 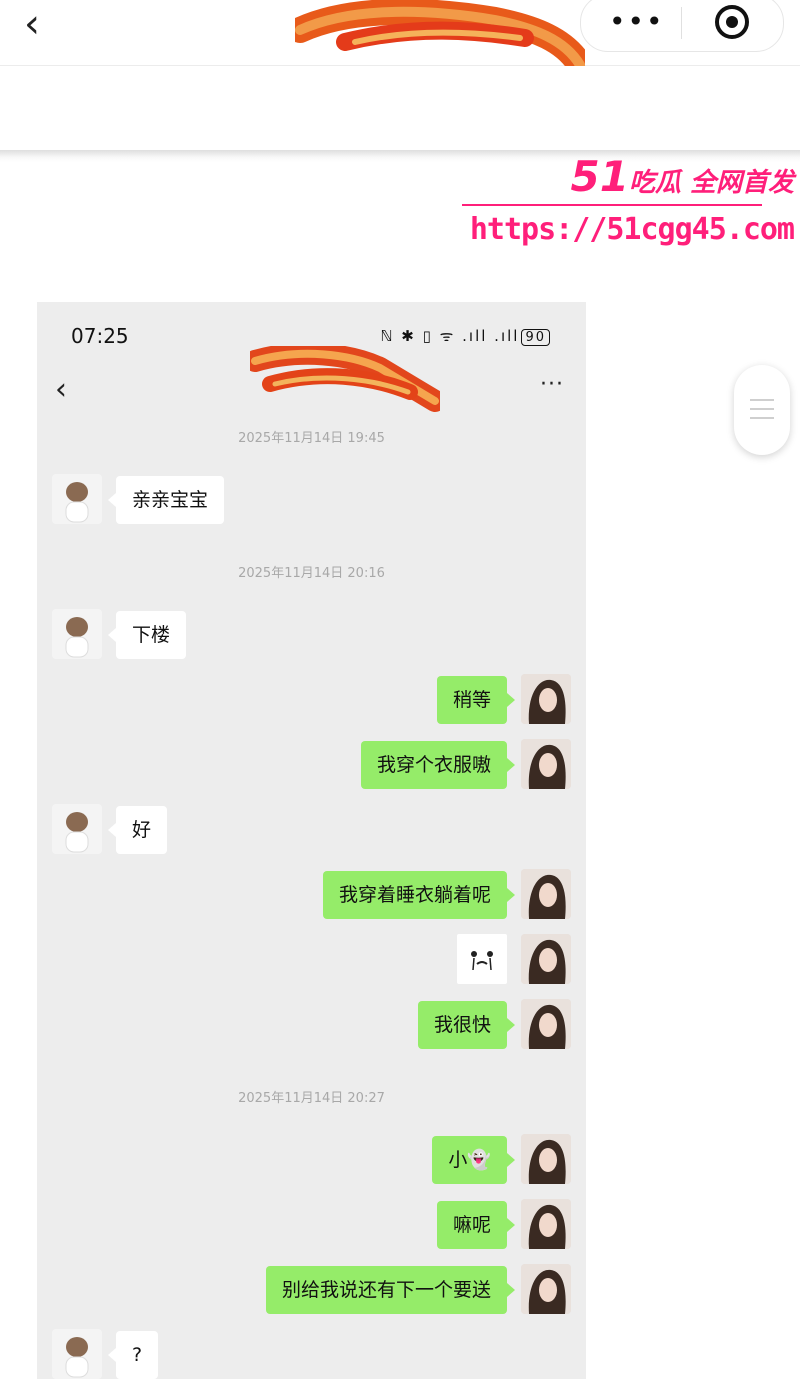 I want to click on capsule-divider, so click(x=681, y=23).